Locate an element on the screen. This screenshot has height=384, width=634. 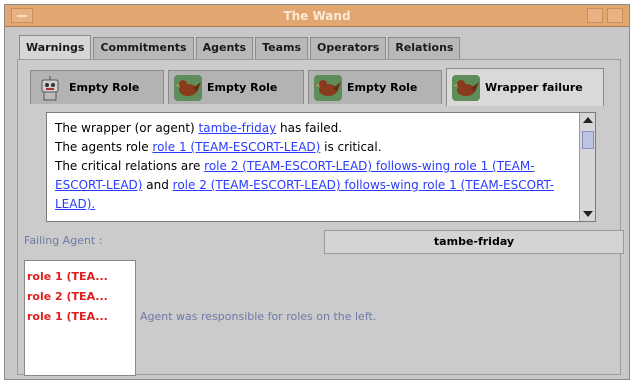
subtab-empty-role-2: Empty Role is located at coordinates (236, 87).